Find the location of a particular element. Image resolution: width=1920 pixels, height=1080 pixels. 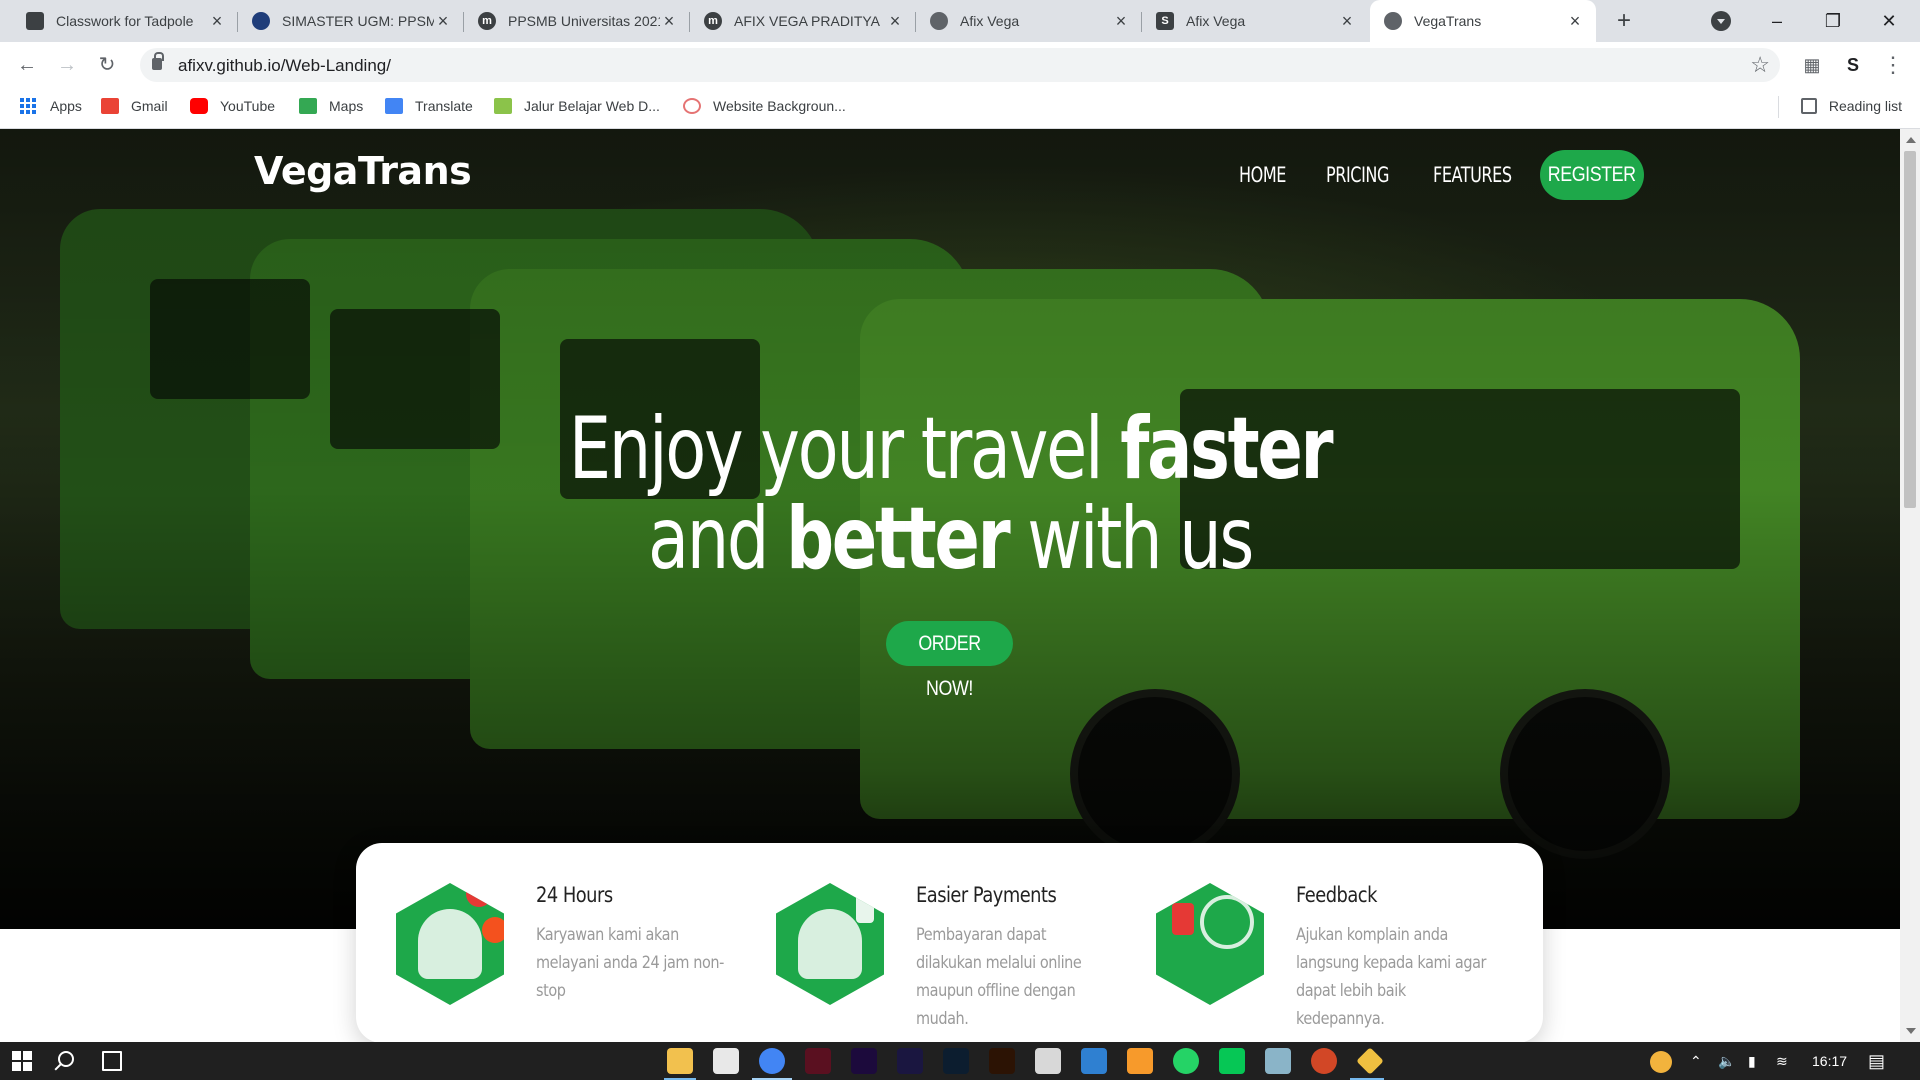

bookmark-label: Translate is located at coordinates (444, 106).